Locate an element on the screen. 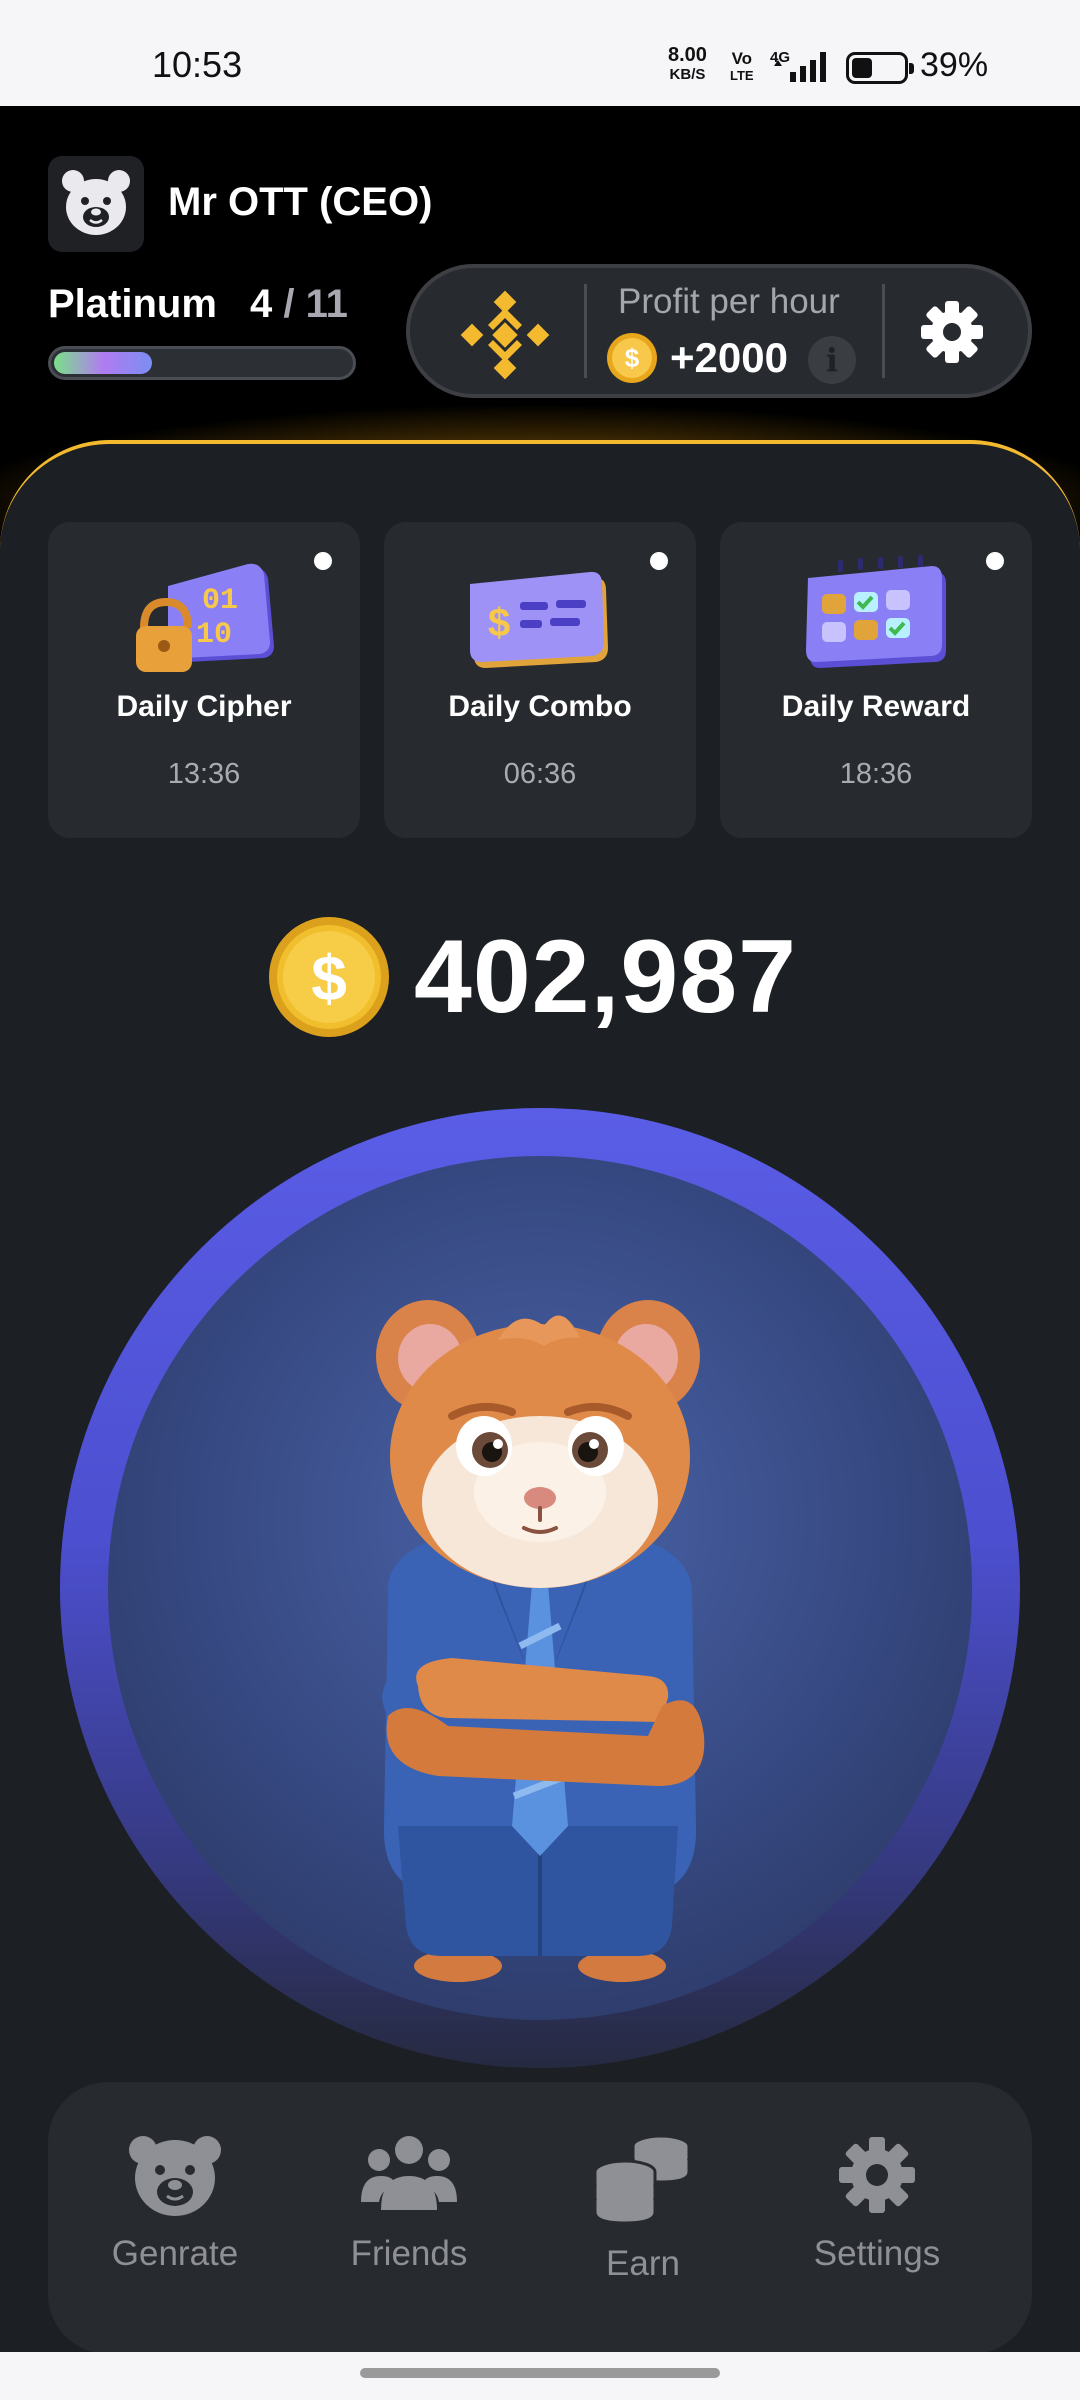 The height and width of the screenshot is (2400, 1080). daily-reward-title: Daily Reward is located at coordinates (876, 706).